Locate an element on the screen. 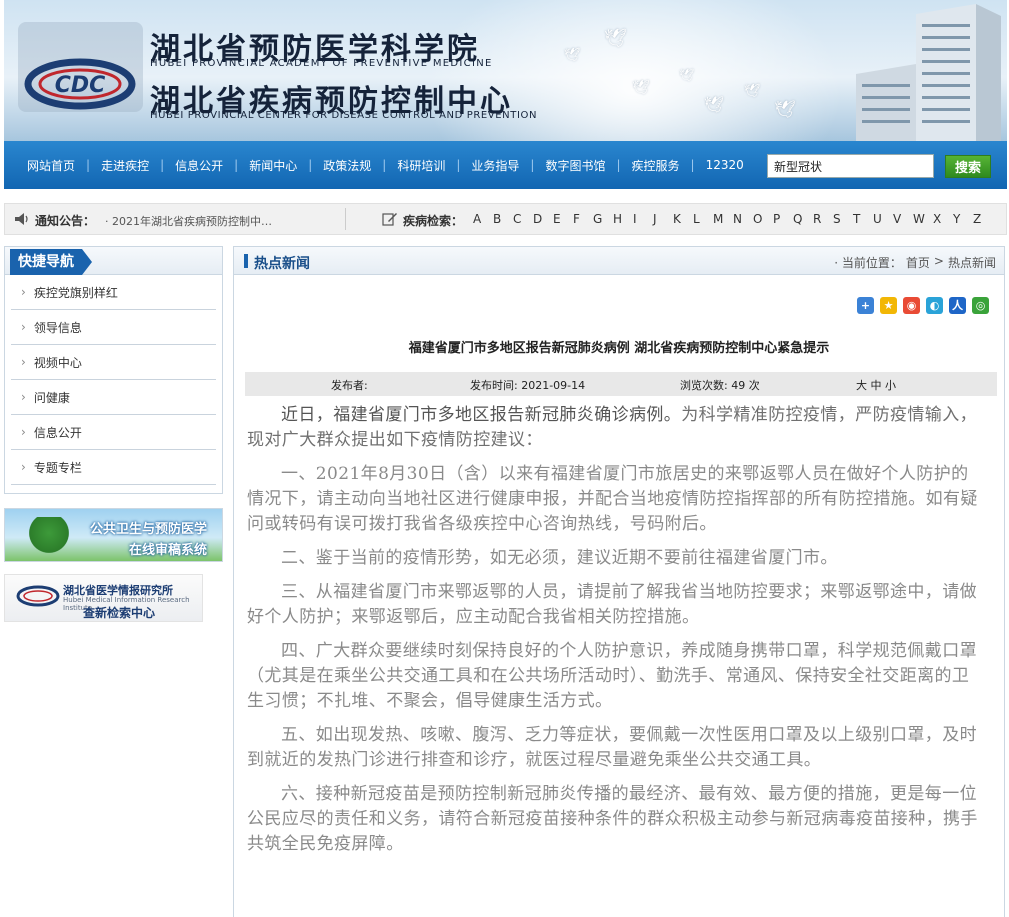 The image size is (1009, 917). share-tencent-icon: ◐ is located at coordinates (934, 305).